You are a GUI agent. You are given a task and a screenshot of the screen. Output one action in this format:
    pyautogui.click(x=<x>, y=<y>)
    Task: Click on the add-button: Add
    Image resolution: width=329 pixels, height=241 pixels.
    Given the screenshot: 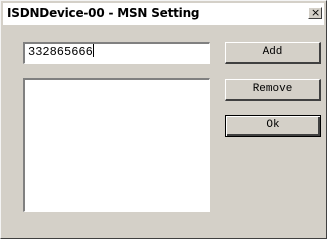 What is the action you would take?
    pyautogui.click(x=273, y=53)
    